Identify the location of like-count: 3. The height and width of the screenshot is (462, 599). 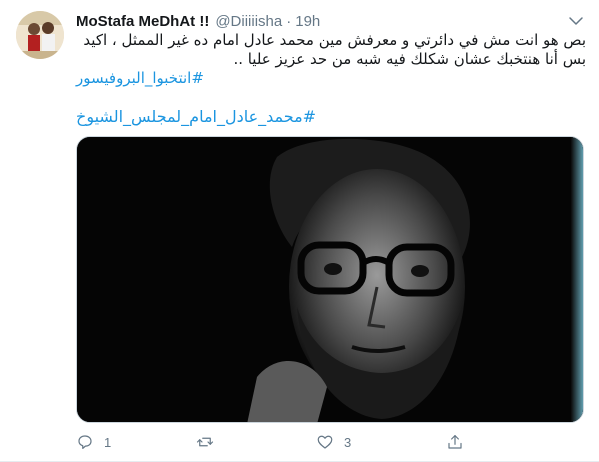
(348, 442).